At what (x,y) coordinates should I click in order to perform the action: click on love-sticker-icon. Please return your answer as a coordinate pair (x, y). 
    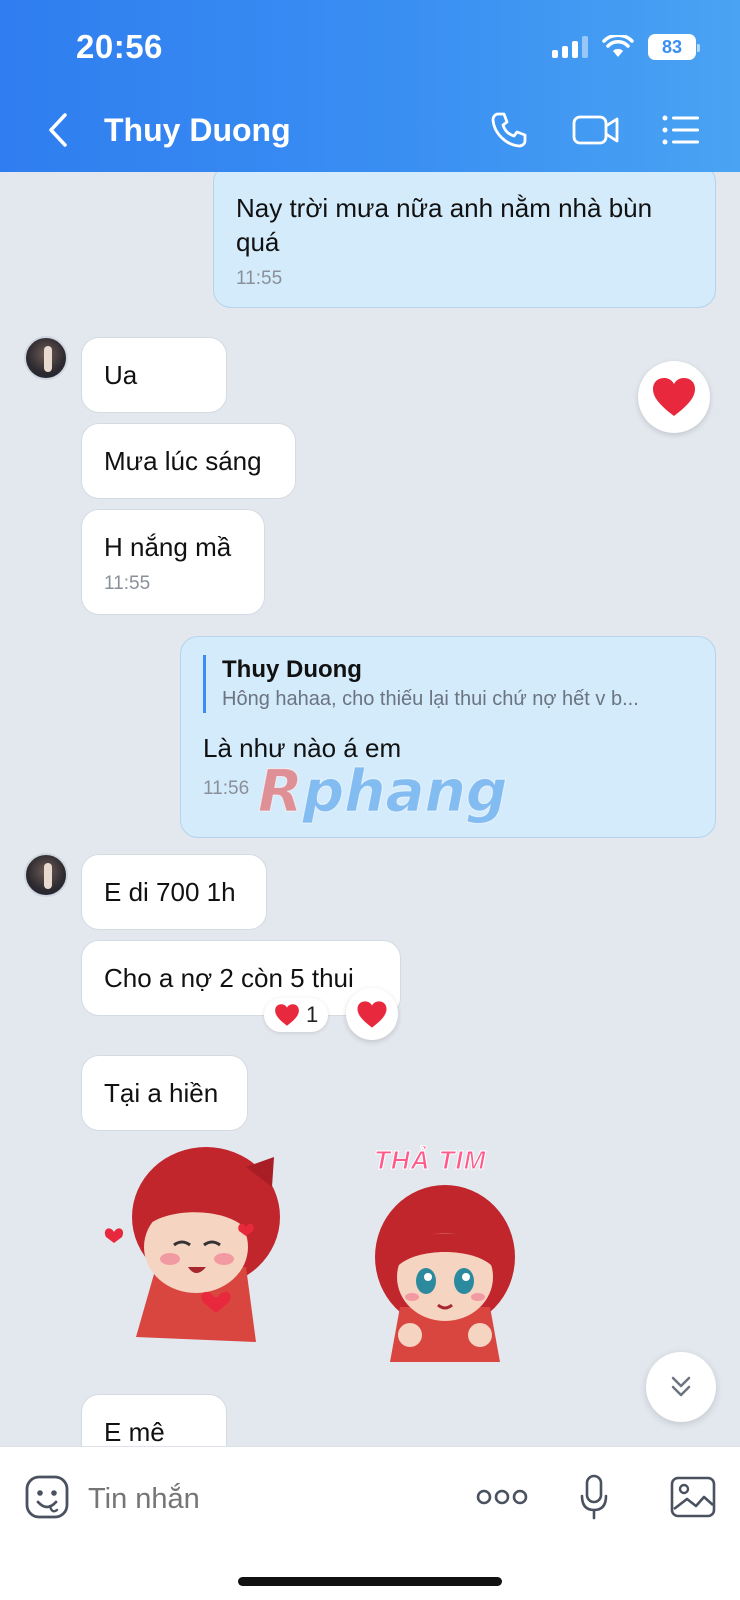
    Looking at the image, I should click on (196, 1252).